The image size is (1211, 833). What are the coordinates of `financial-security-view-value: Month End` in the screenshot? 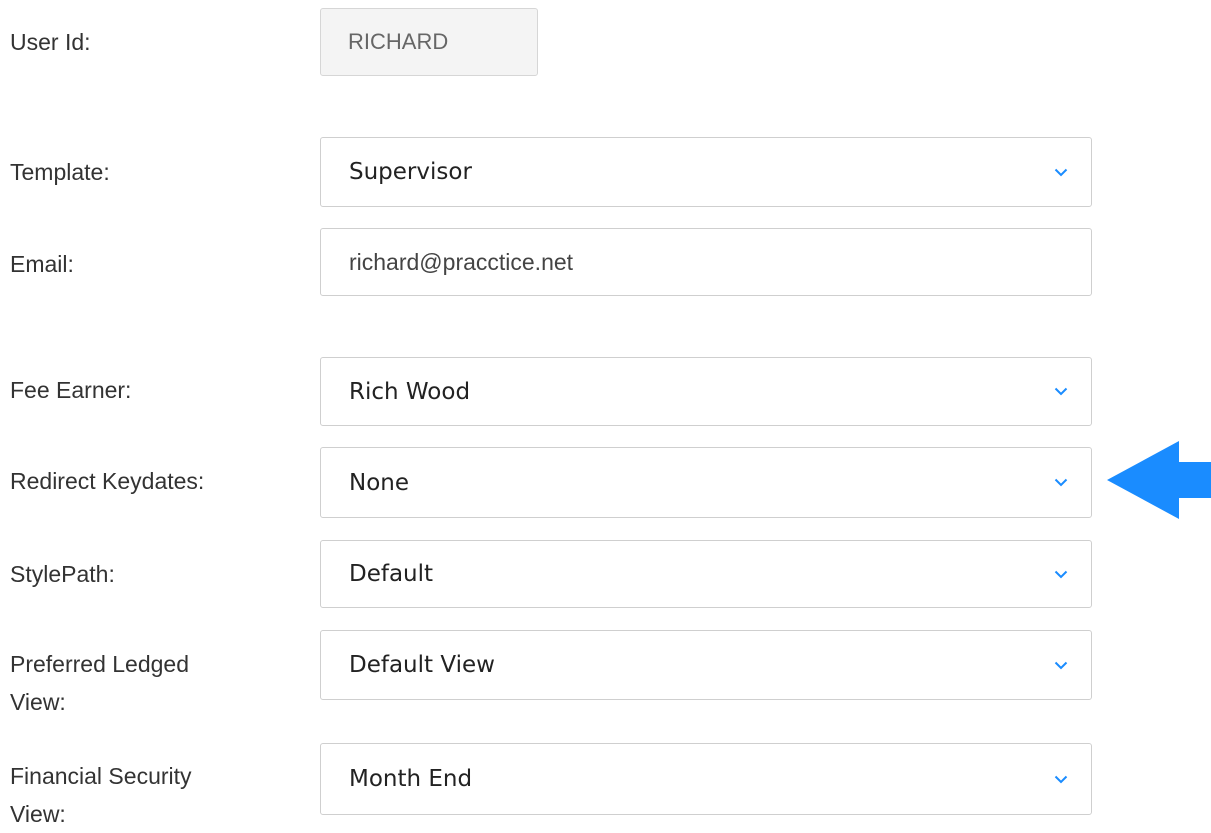 It's located at (411, 779).